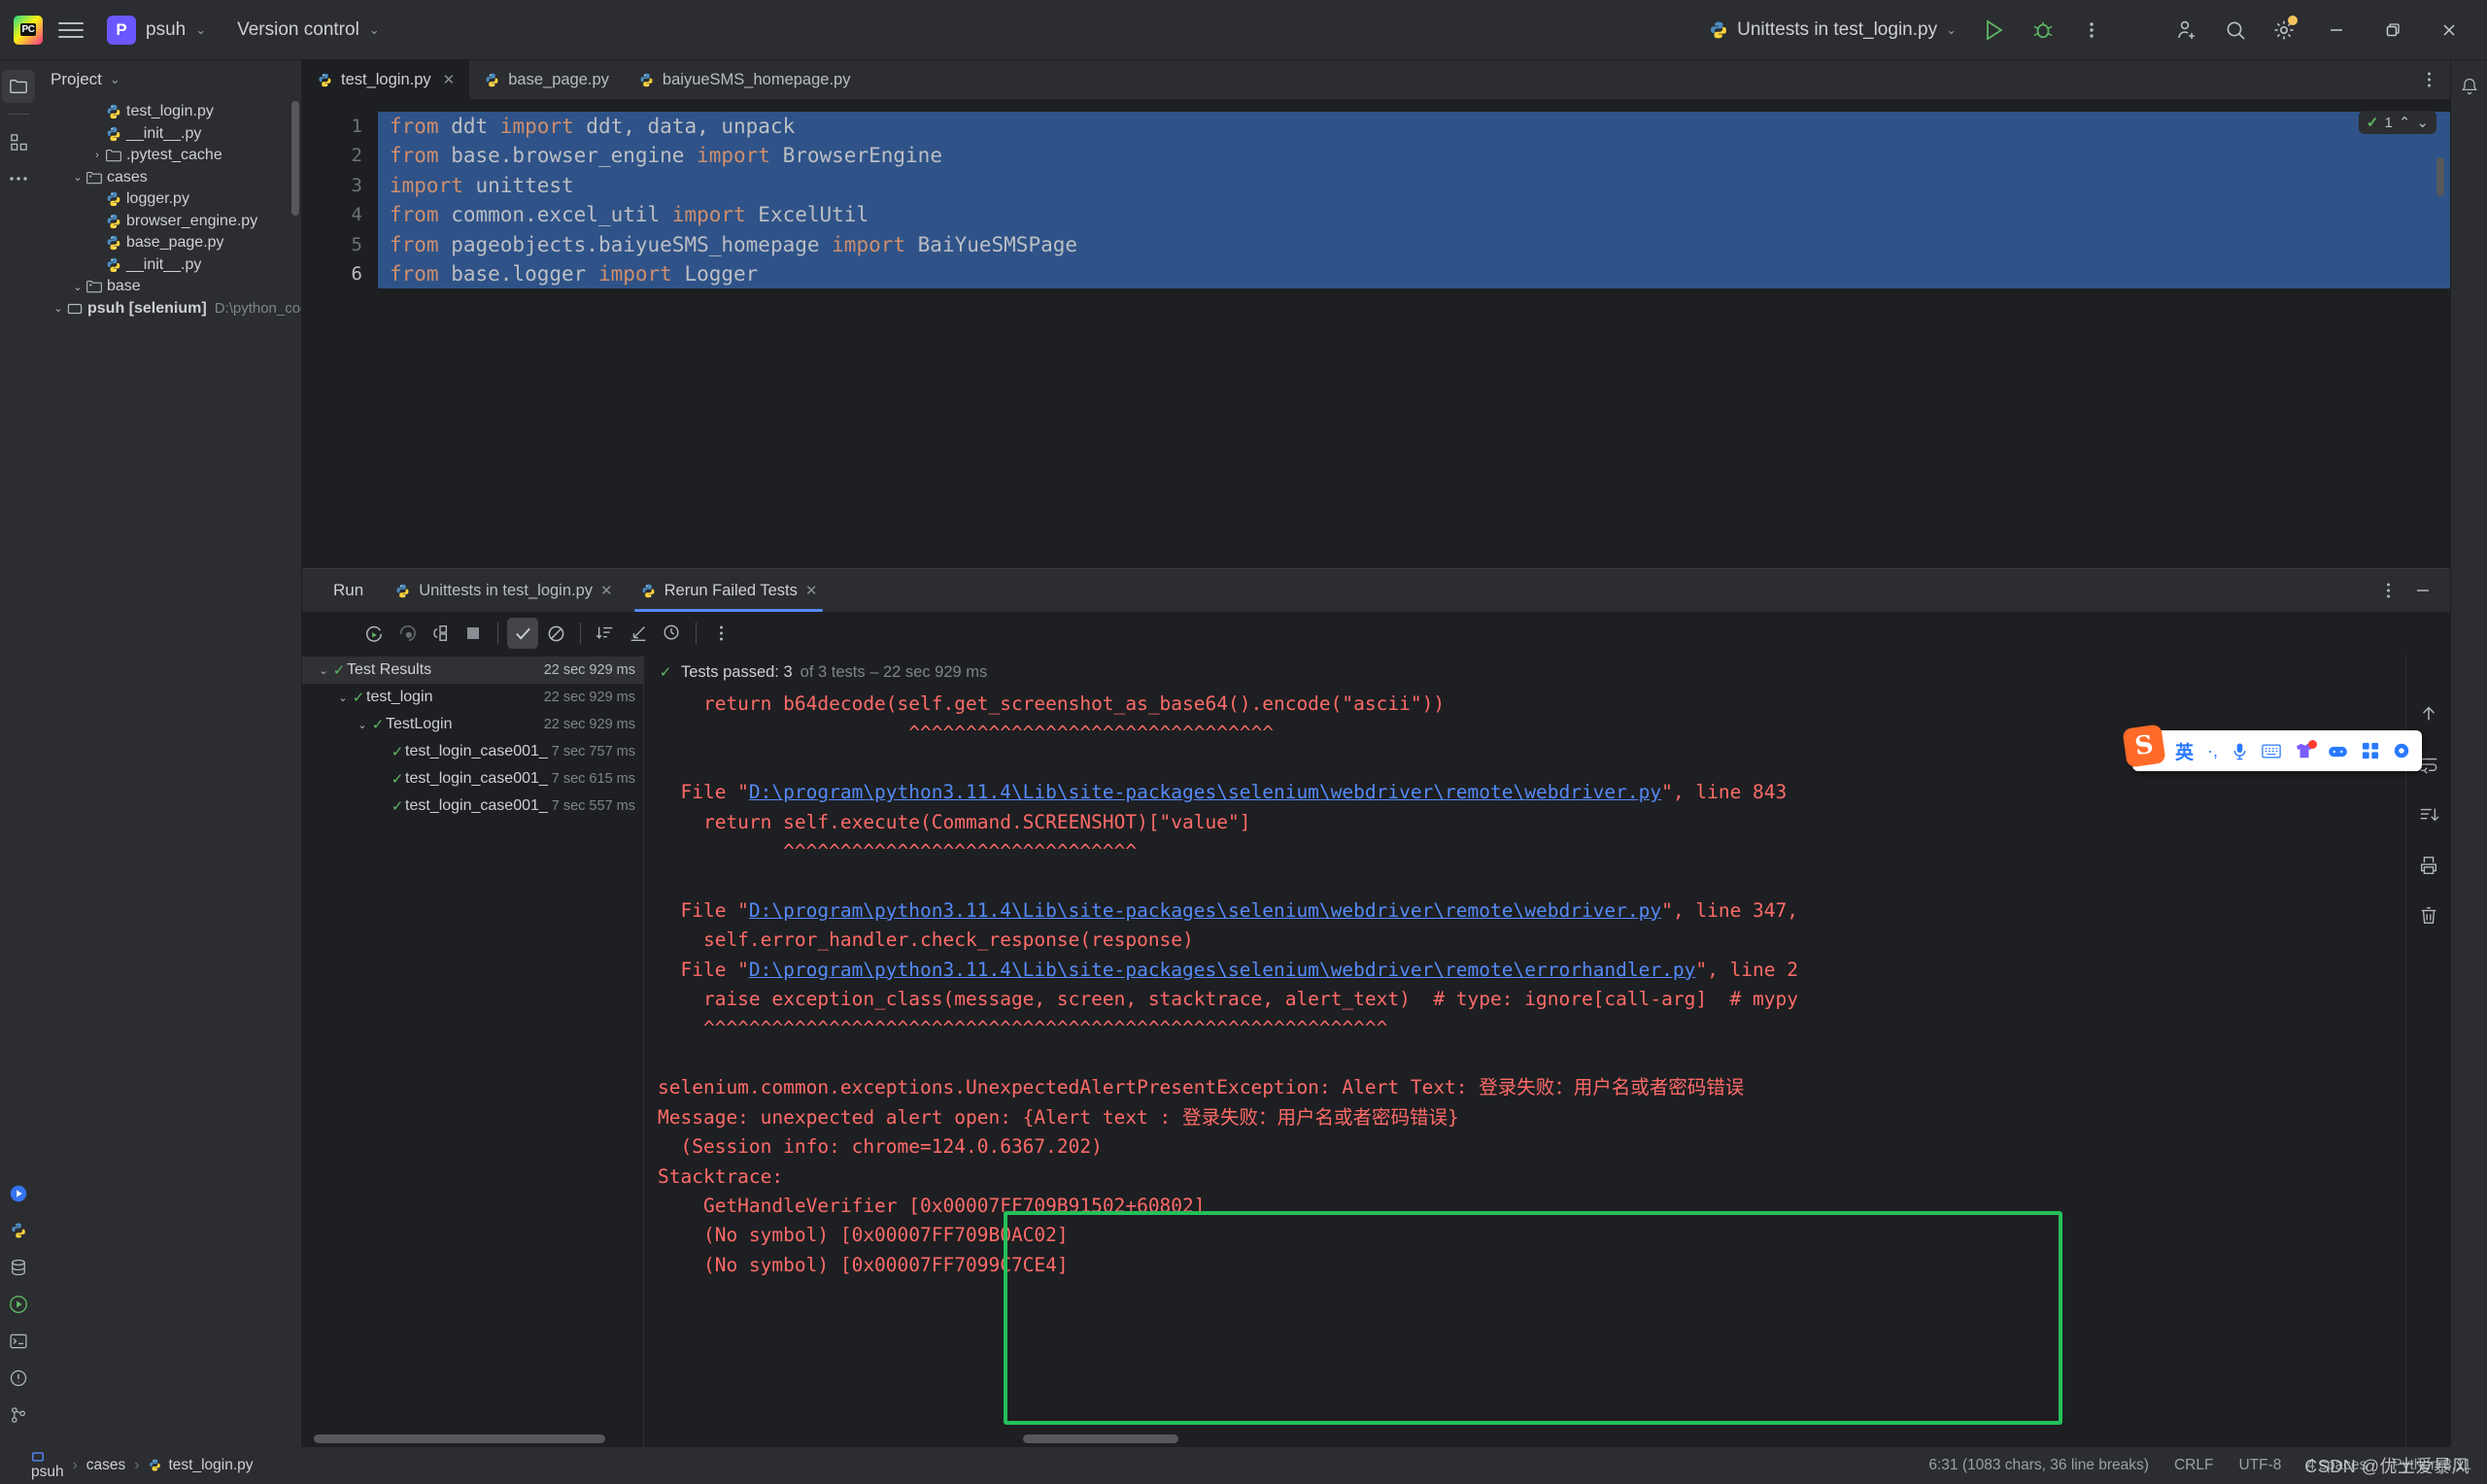 Image resolution: width=2487 pixels, height=1484 pixels. I want to click on soft-keyboard-icon, so click(2271, 751).